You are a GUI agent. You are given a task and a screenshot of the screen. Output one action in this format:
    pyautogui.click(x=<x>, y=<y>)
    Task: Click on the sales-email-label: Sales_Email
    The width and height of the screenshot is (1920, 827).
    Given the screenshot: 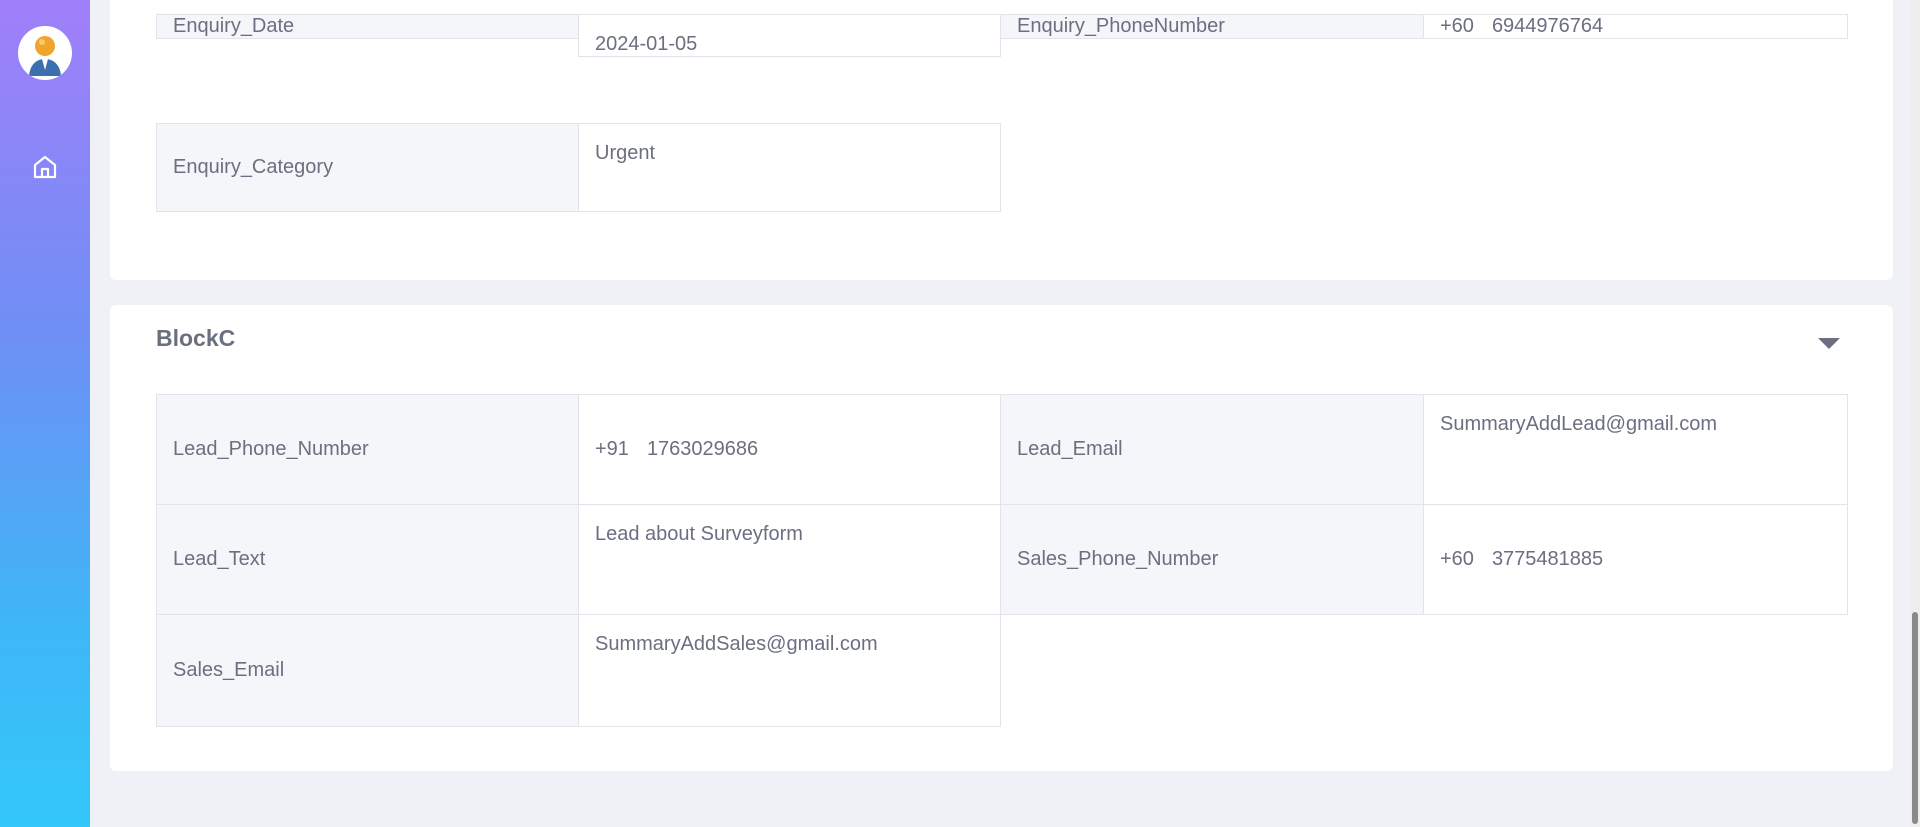 What is the action you would take?
    pyautogui.click(x=367, y=670)
    